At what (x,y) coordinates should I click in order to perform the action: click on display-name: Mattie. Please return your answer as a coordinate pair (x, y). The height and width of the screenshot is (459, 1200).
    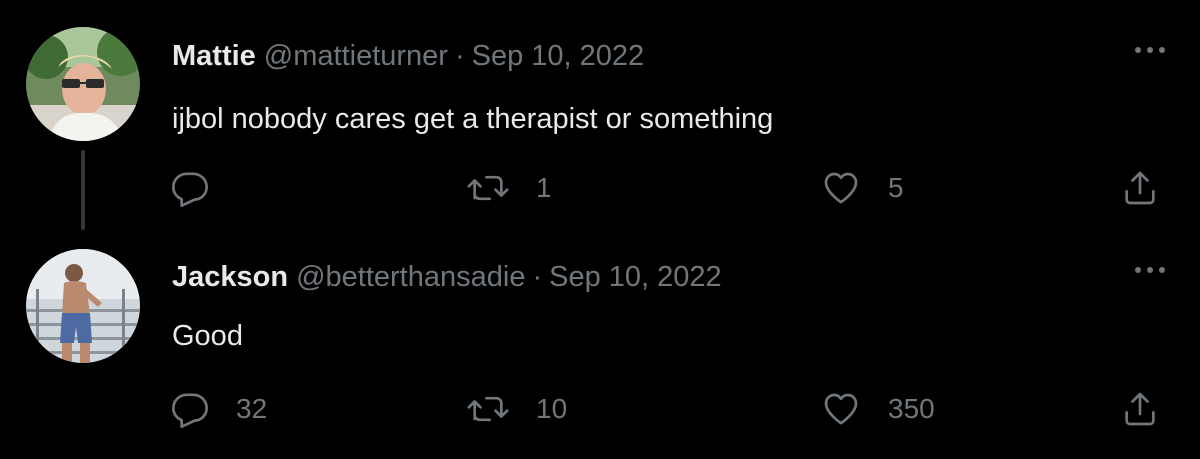
    Looking at the image, I should click on (214, 56).